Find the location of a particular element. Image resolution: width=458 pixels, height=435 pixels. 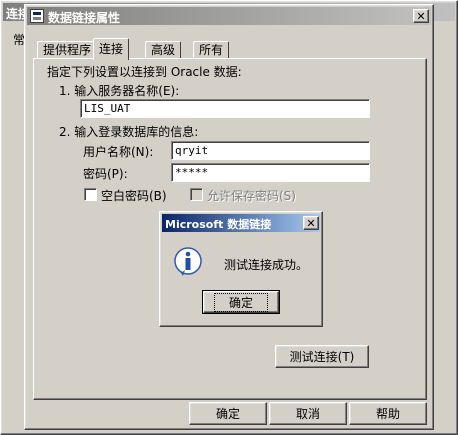

message-box-ok-button: 确定 is located at coordinates (241, 302).